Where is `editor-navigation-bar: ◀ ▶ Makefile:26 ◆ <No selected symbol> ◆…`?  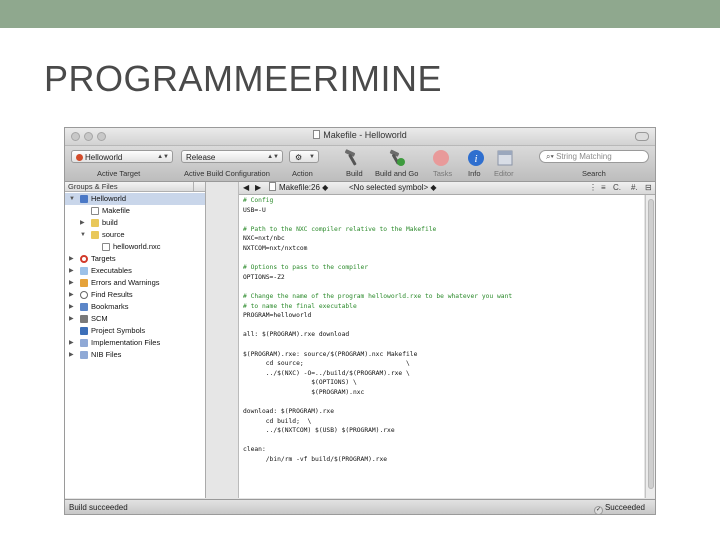
editor-navigation-bar: ◀ ▶ Makefile:26 ◆ <No selected symbol> ◆… is located at coordinates (447, 188).